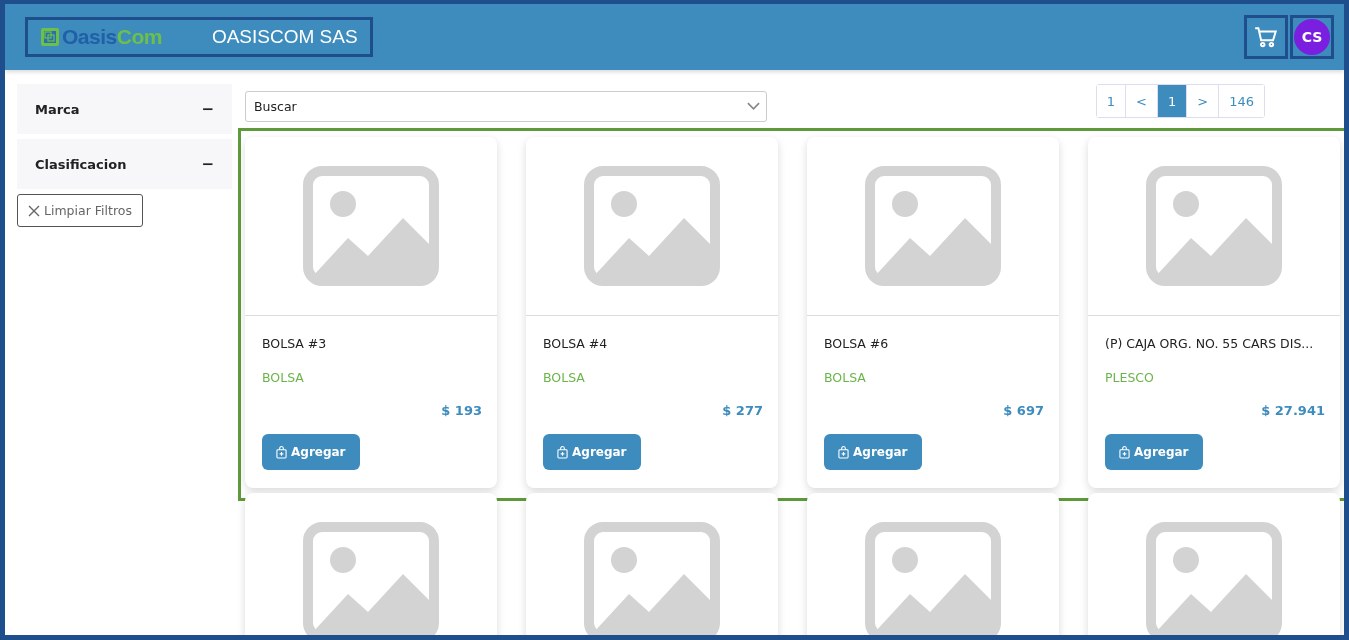  Describe the element at coordinates (295, 343) in the screenshot. I see `product-name: BOLSA #3` at that location.